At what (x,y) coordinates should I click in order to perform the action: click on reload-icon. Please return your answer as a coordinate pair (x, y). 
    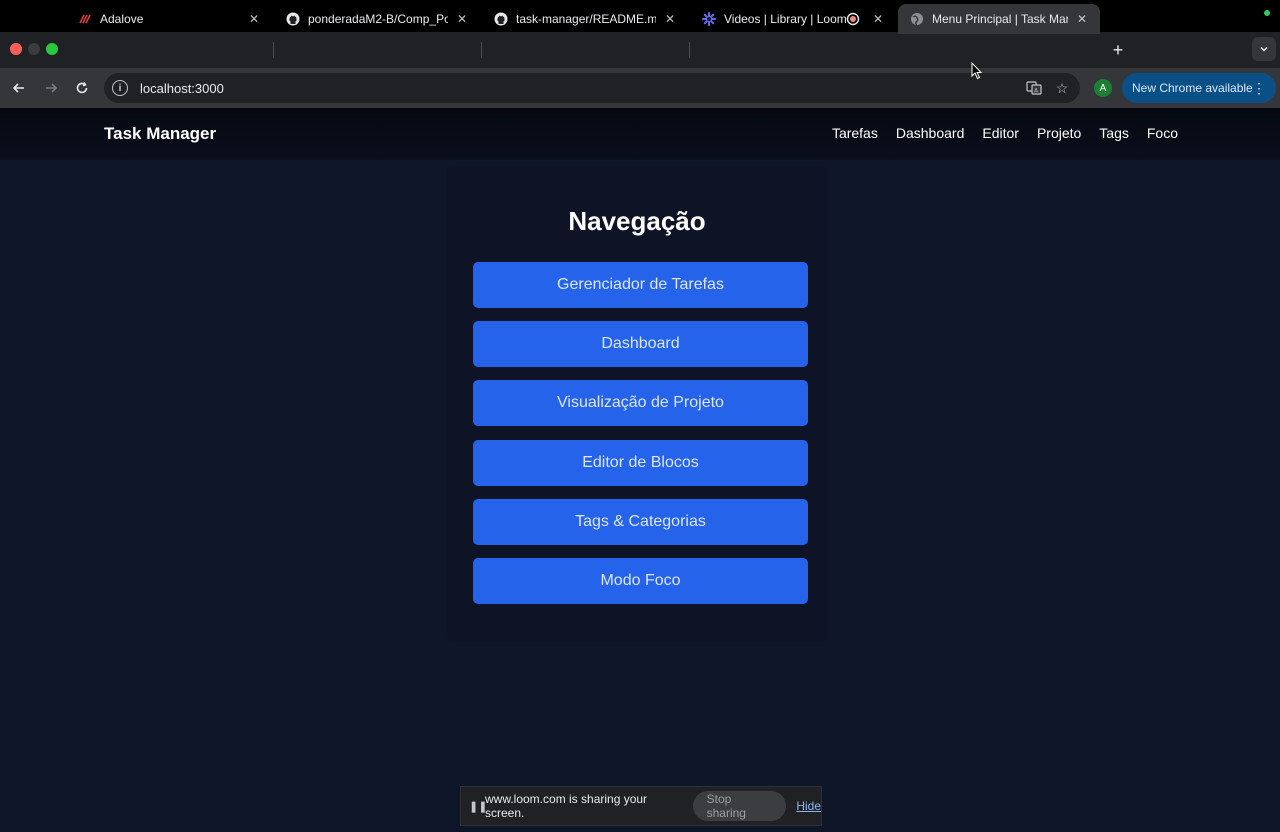
    Looking at the image, I should click on (82, 88).